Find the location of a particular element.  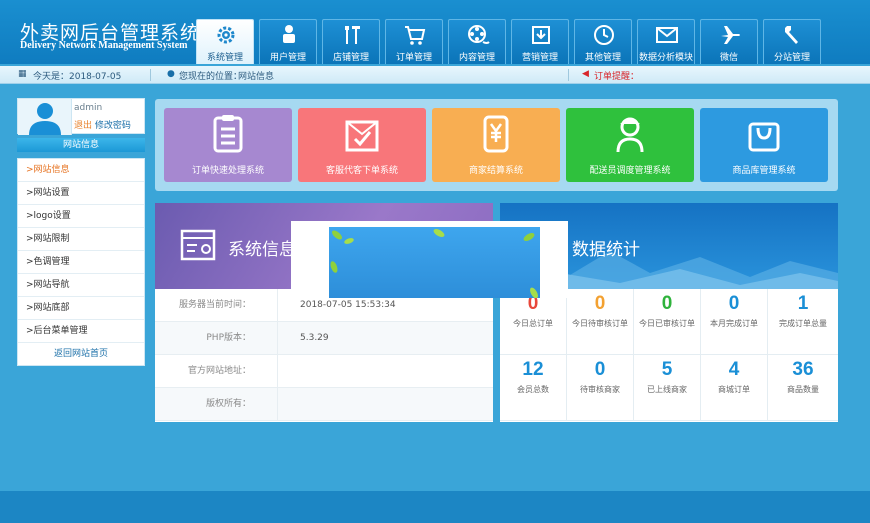

popup-image is located at coordinates (434, 262).